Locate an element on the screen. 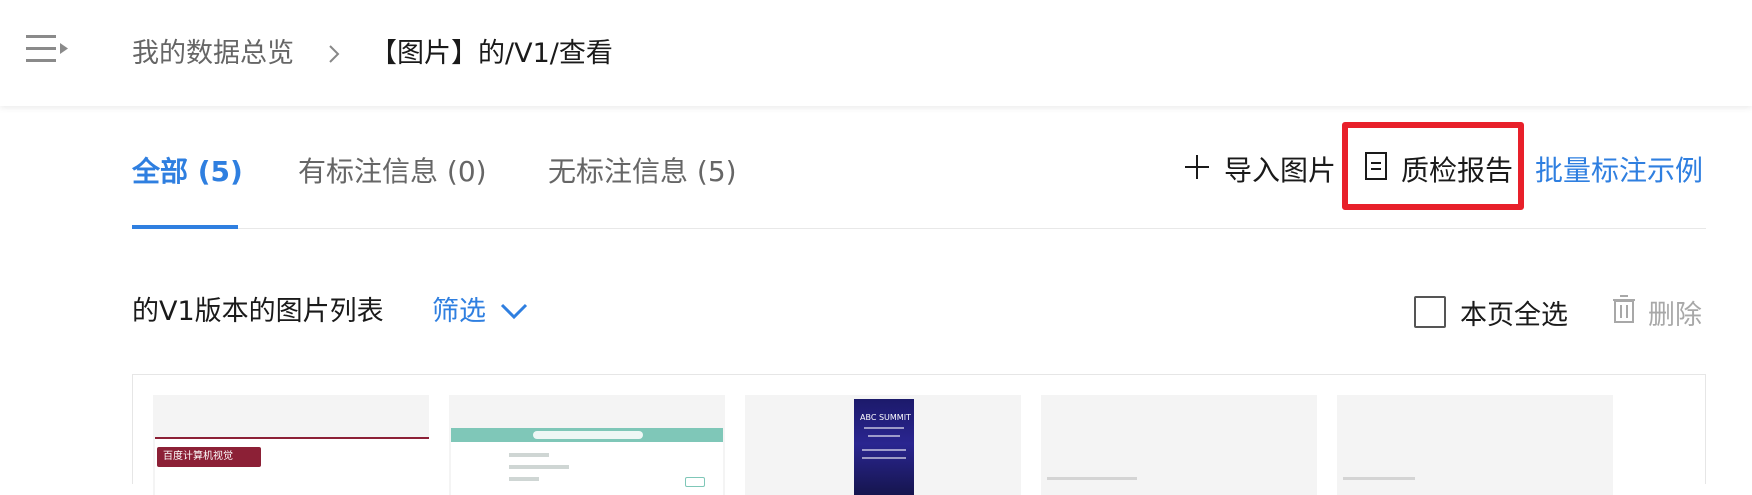  checkbox-box is located at coordinates (1430, 312).